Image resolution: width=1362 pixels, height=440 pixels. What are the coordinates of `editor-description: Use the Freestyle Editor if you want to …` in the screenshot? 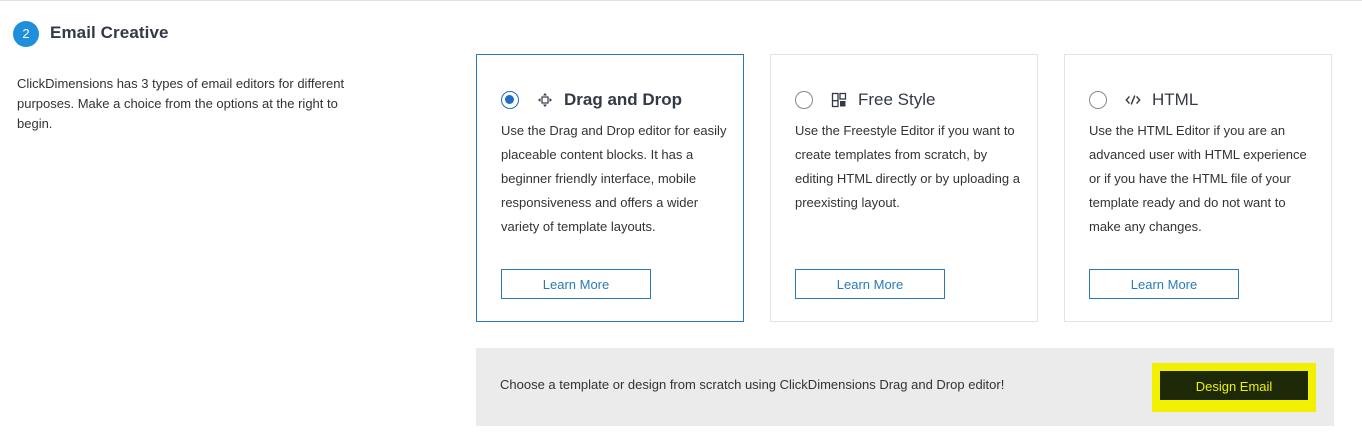 It's located at (907, 166).